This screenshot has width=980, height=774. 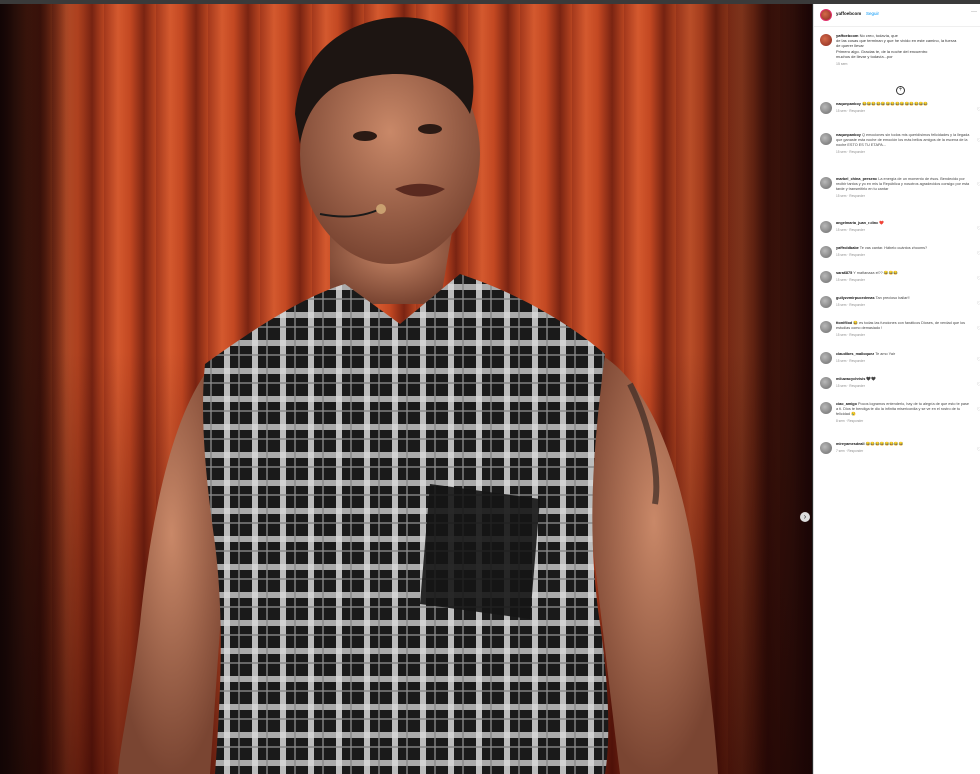 What do you see at coordinates (850, 379) in the screenshot?
I see `commenter-username: miluwacychrisis` at bounding box center [850, 379].